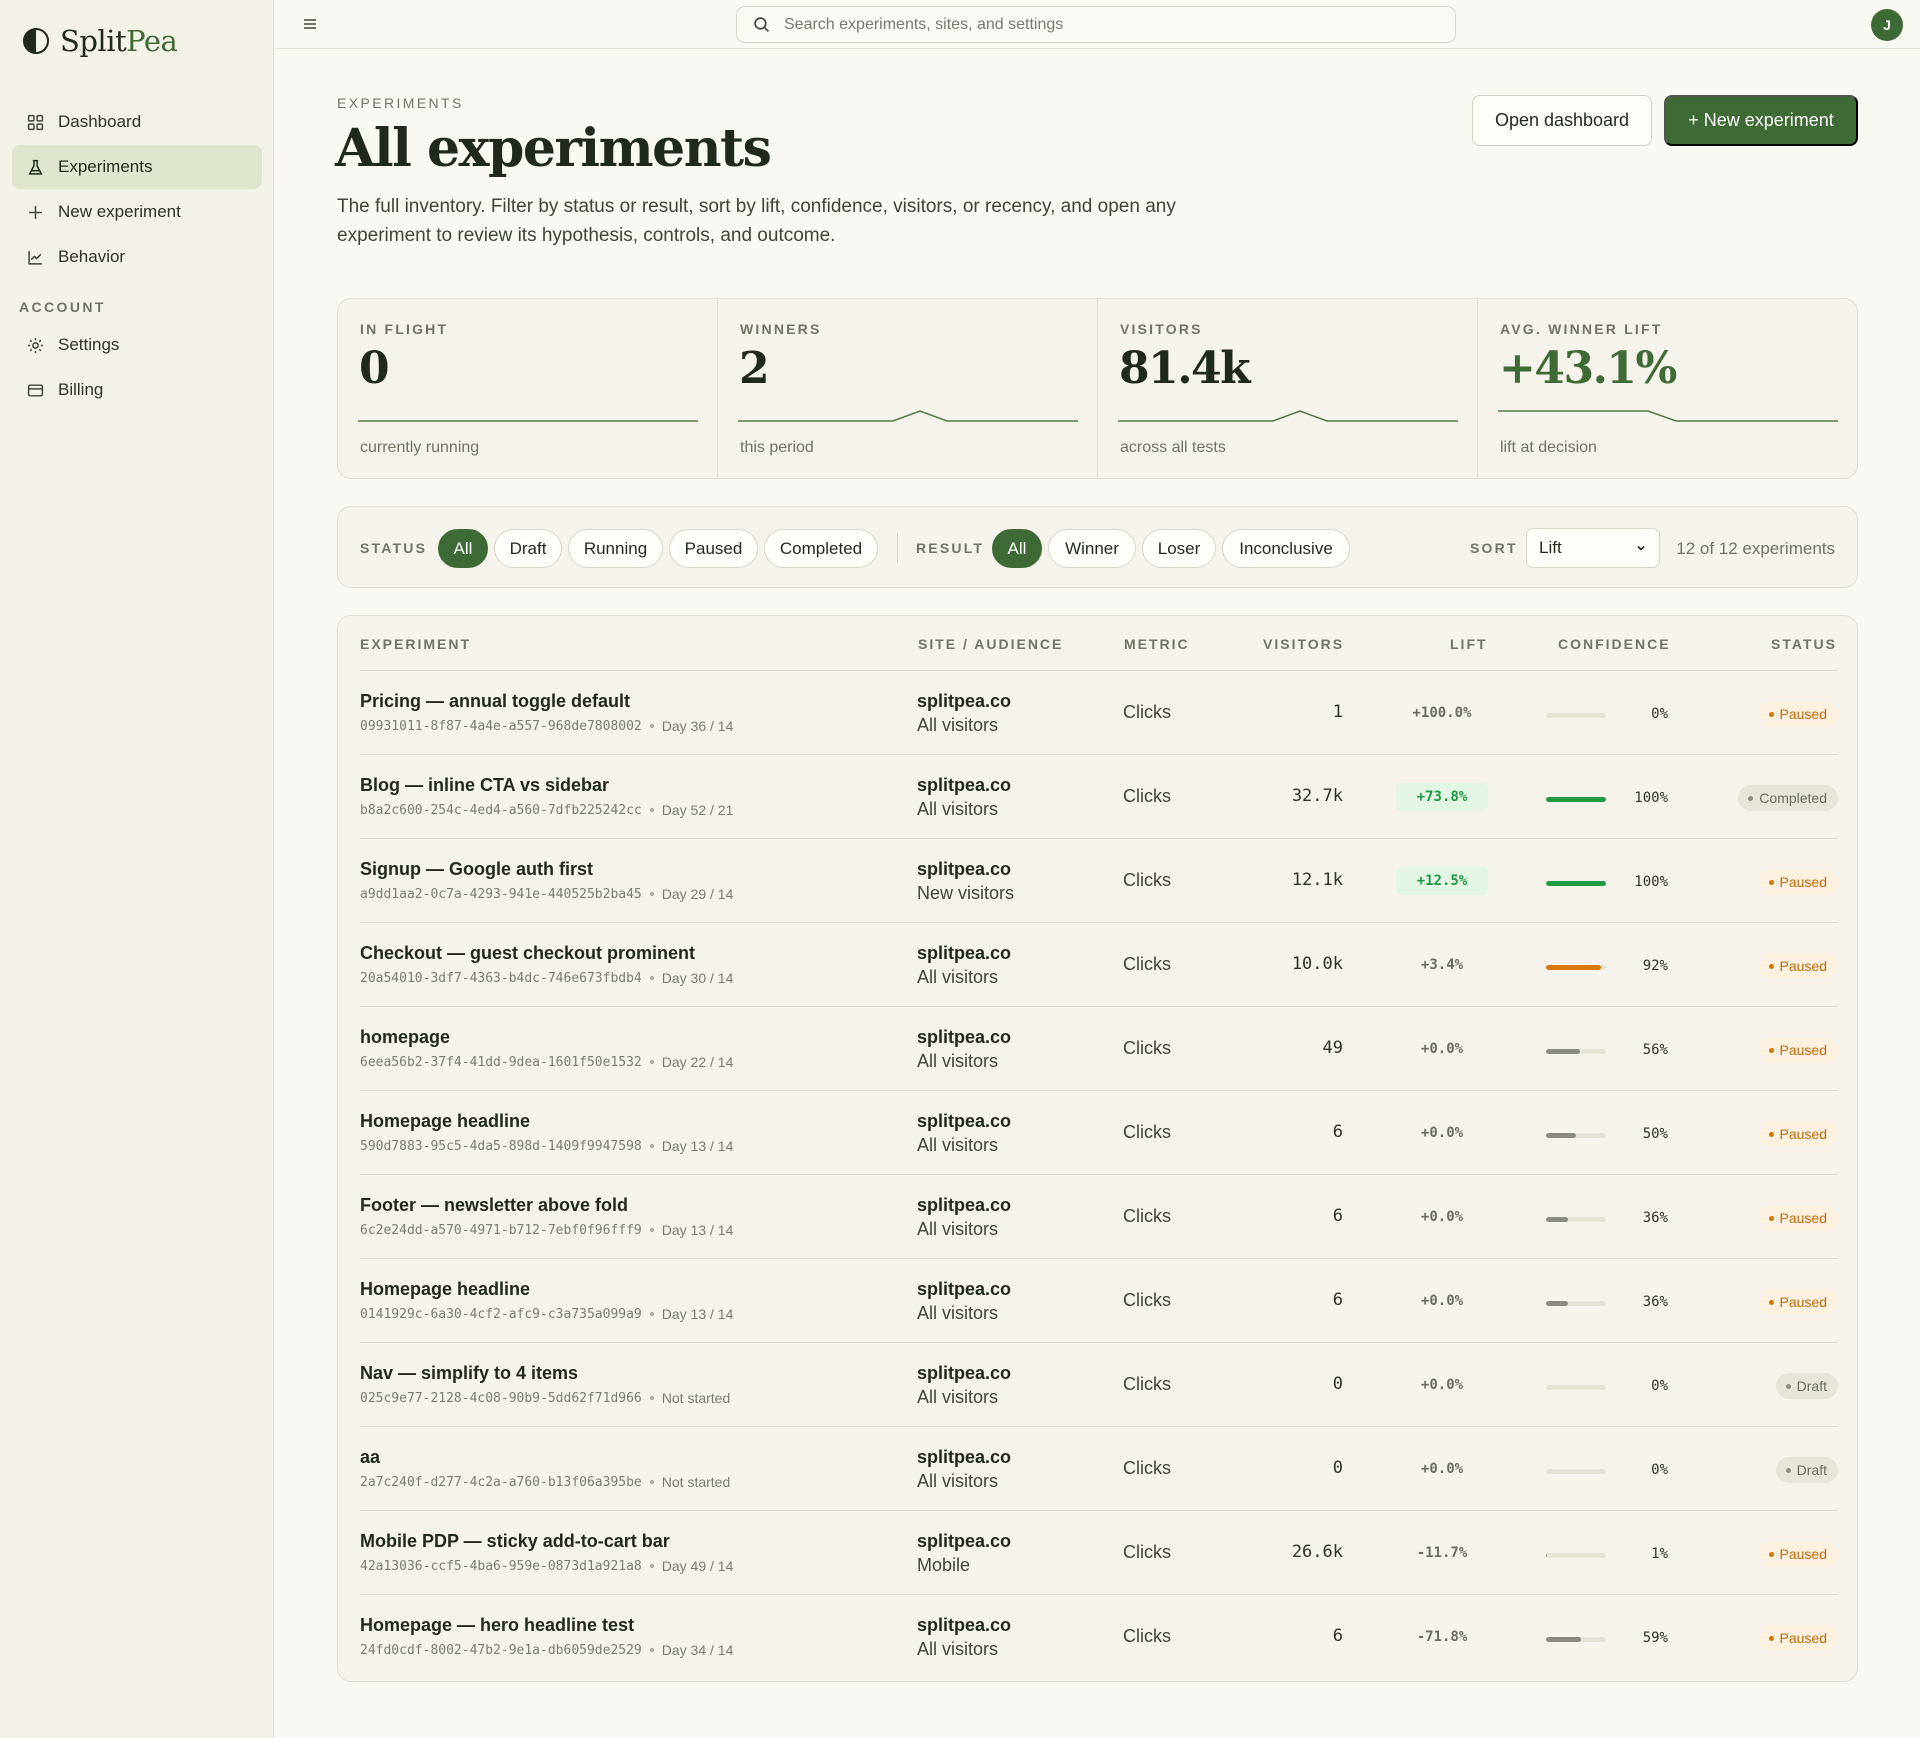 The image size is (1920, 1738). I want to click on experiment-name: Mobile PDP — sticky add-to-cart bar, so click(515, 1541).